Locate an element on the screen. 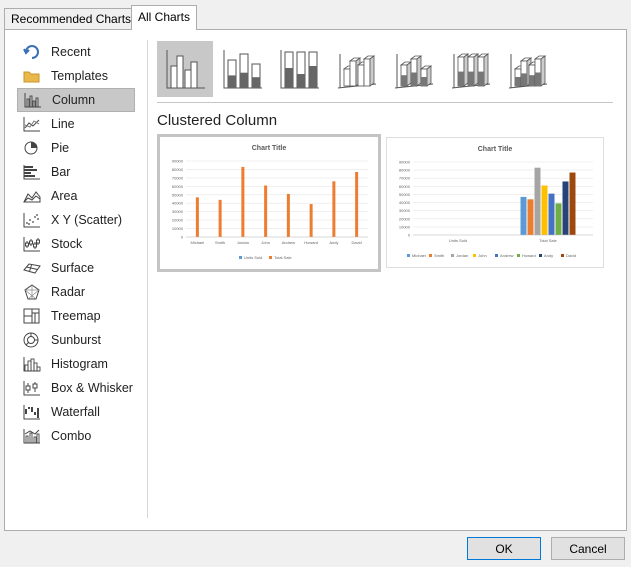 This screenshot has width=631, height=567. stacked-column-option is located at coordinates (242, 69).